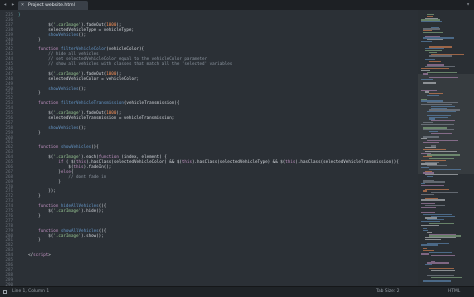  I want to click on code-token: (vehicleColor){, so click(125, 49).